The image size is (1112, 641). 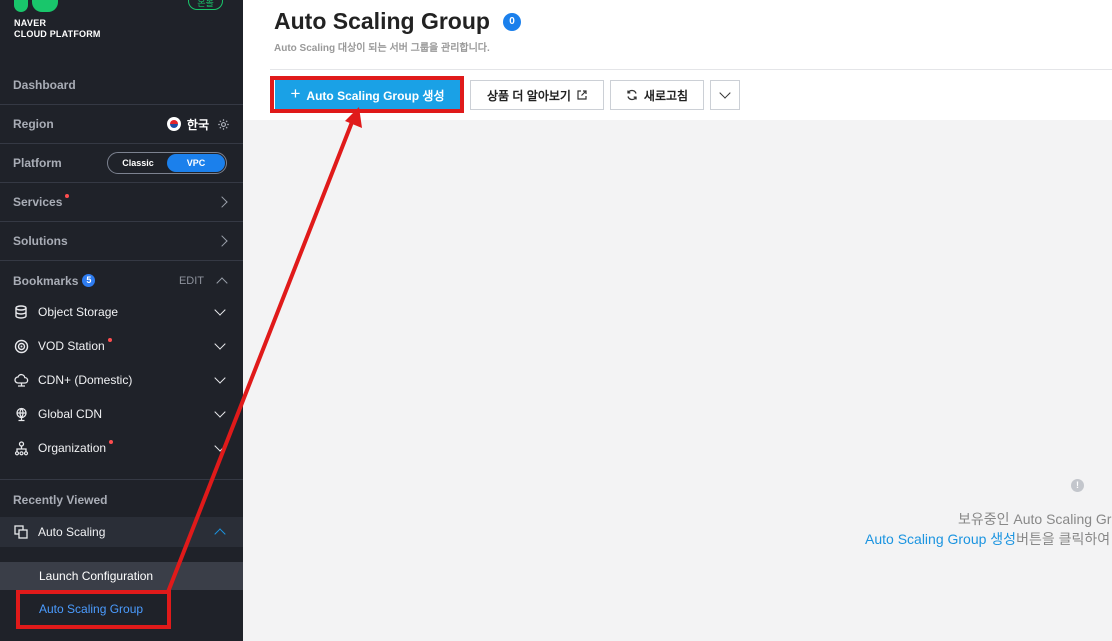 What do you see at coordinates (353, 117) in the screenshot?
I see `arrow-head-icon` at bounding box center [353, 117].